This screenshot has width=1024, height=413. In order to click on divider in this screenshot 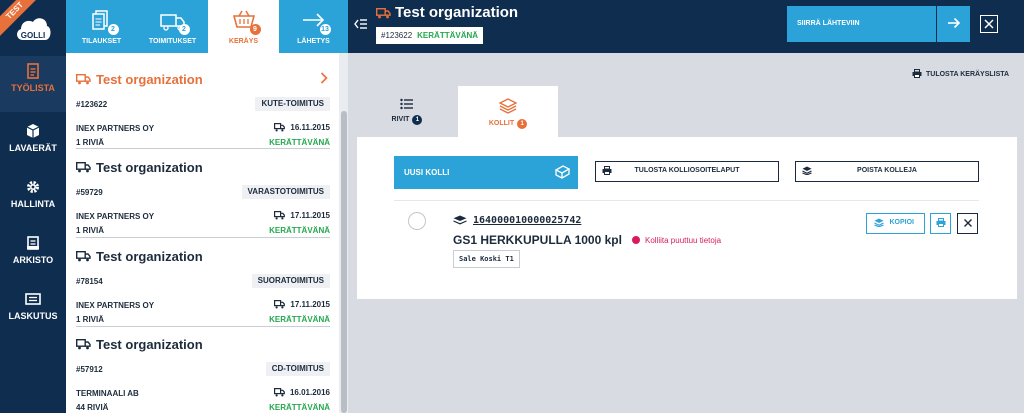, I will do `click(686, 200)`.